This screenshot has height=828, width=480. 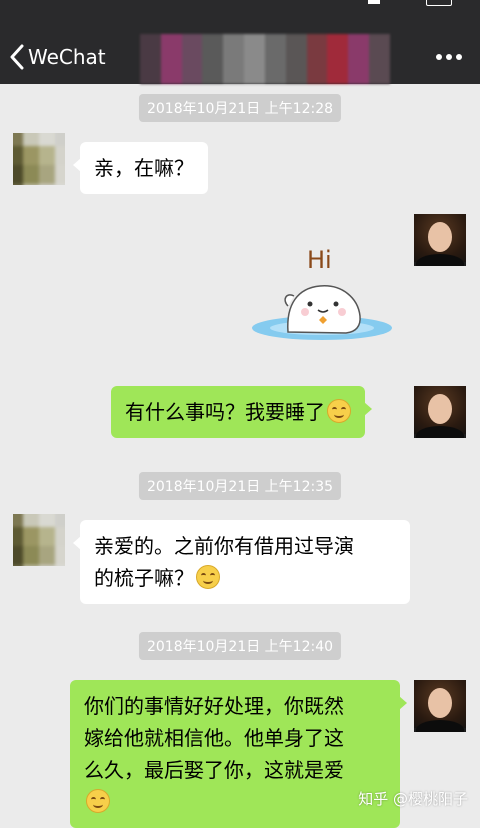 What do you see at coordinates (67, 57) in the screenshot?
I see `back-label: WeChat` at bounding box center [67, 57].